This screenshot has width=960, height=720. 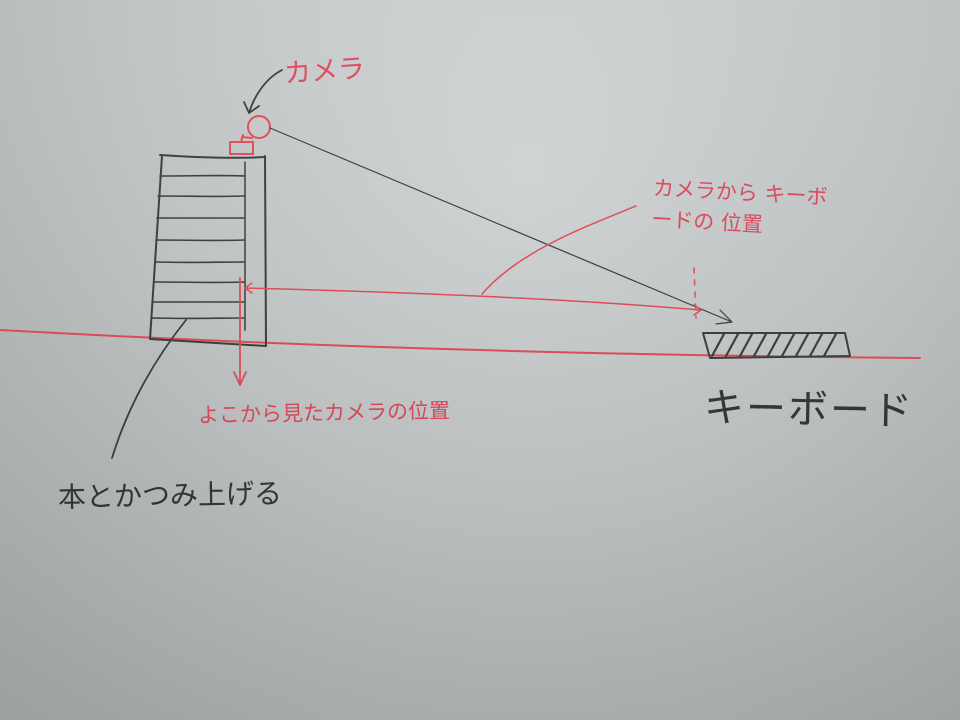 I want to click on stack-books-label: 本とかつみ上げる, so click(x=170, y=495).